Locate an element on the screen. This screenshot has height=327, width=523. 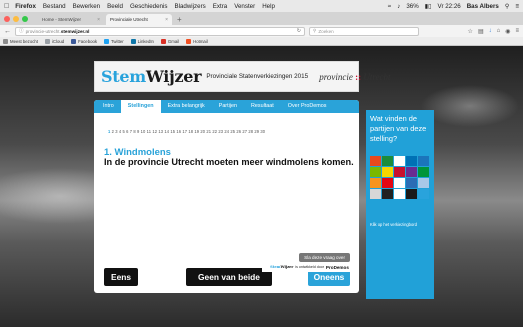
user-name: Bas Albers is located at coordinates (483, 6).